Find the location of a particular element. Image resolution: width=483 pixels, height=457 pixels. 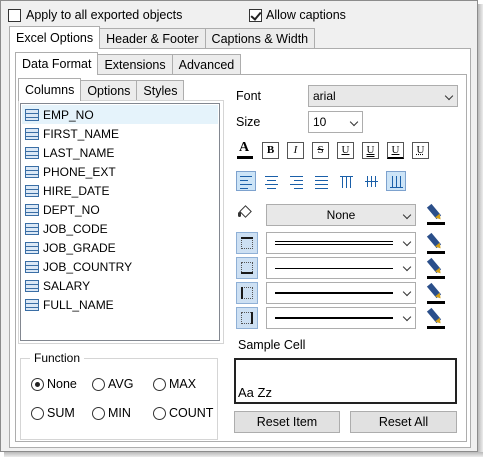

list-item: EMP_NO is located at coordinates (120, 114).